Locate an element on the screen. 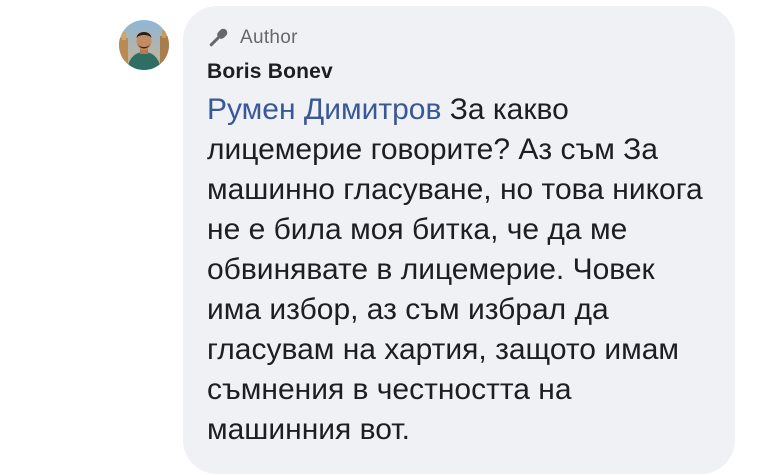  avatar-photo is located at coordinates (144, 45).